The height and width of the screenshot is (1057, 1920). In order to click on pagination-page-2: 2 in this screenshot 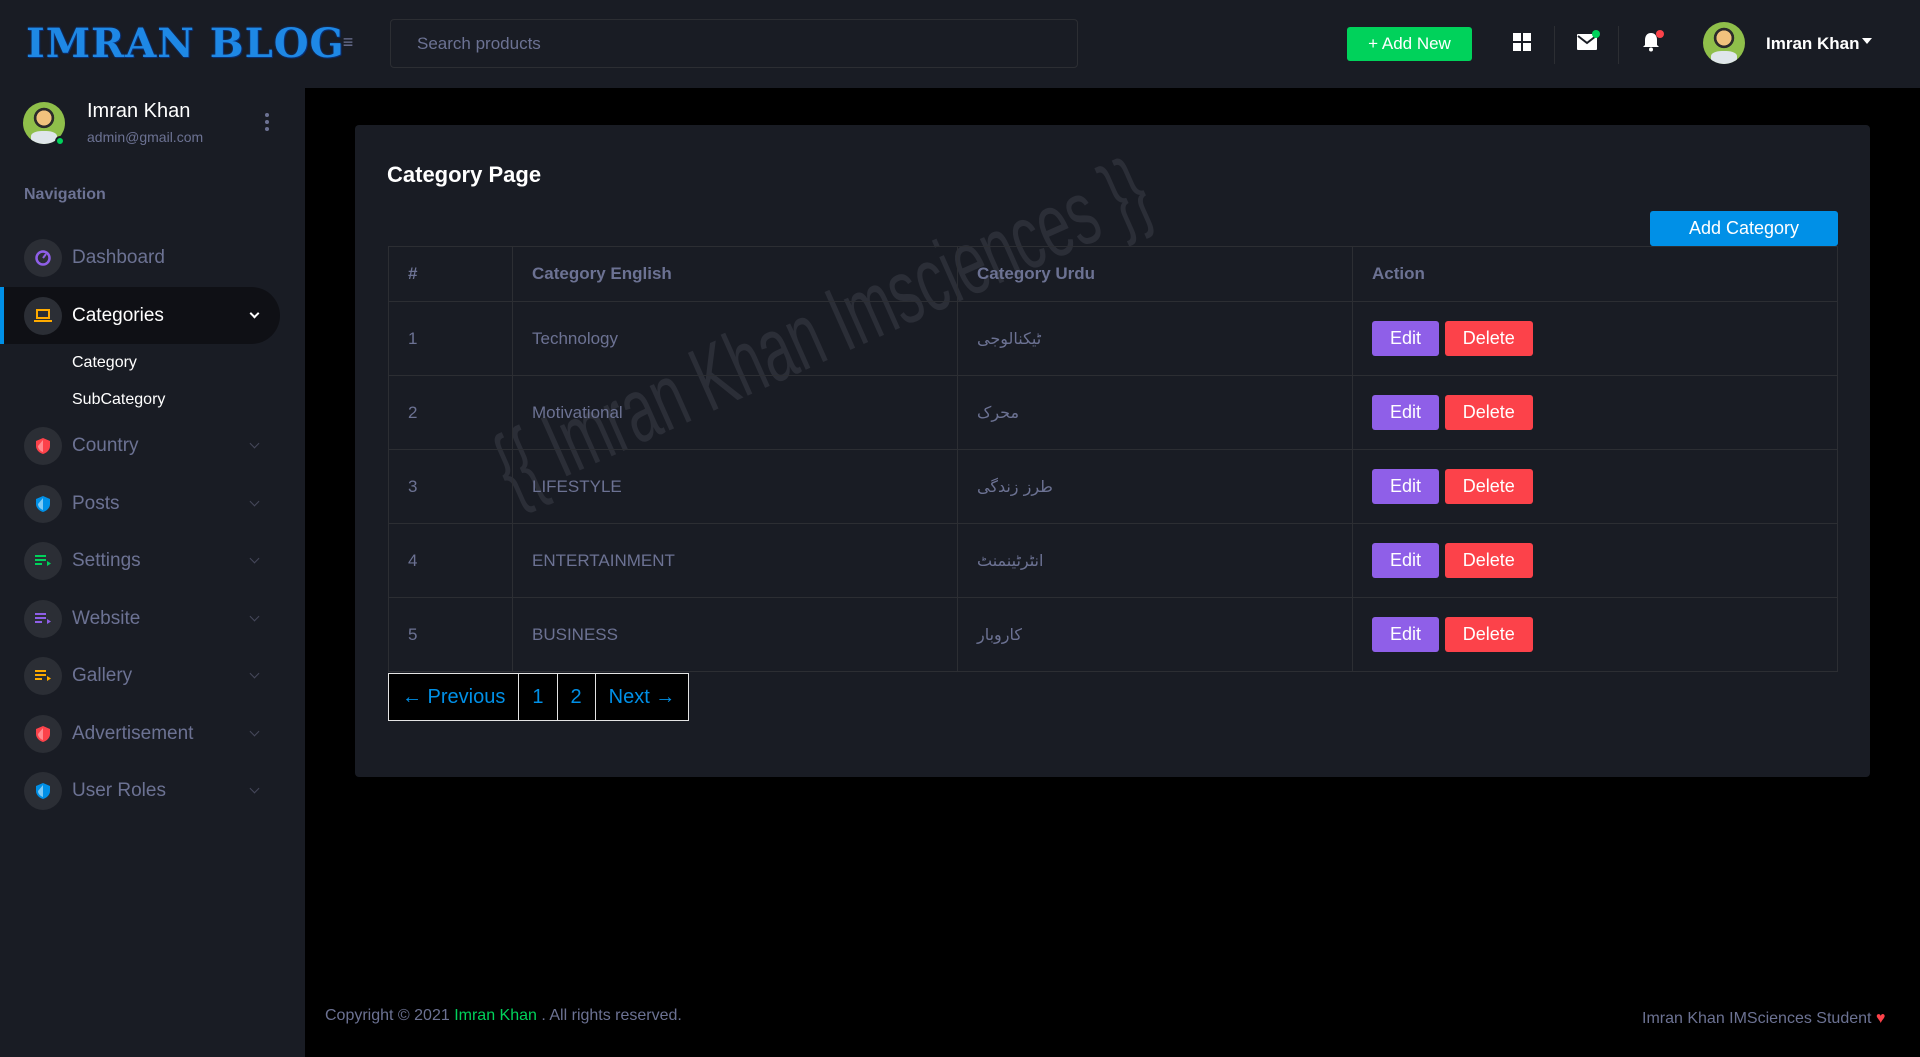, I will do `click(577, 697)`.